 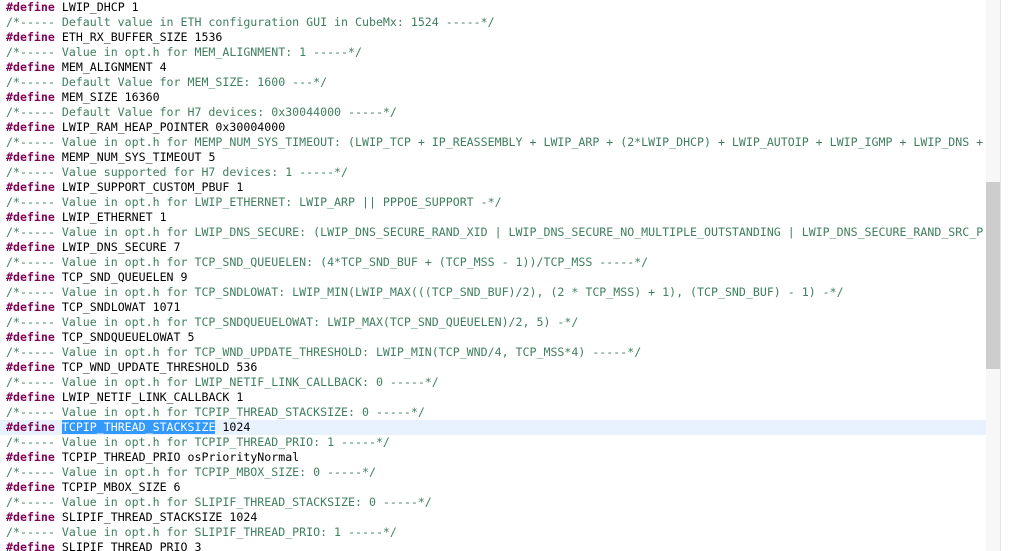 I want to click on overview-ruler, so click(x=1007, y=275).